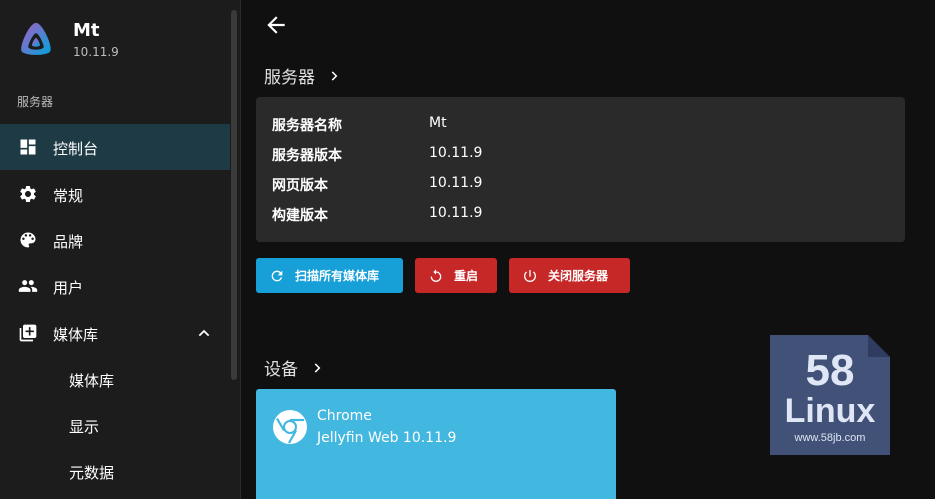 Image resolution: width=935 pixels, height=499 pixels. What do you see at coordinates (572, 125) in the screenshot?
I see `info-row: 服务器名称 Mt` at bounding box center [572, 125].